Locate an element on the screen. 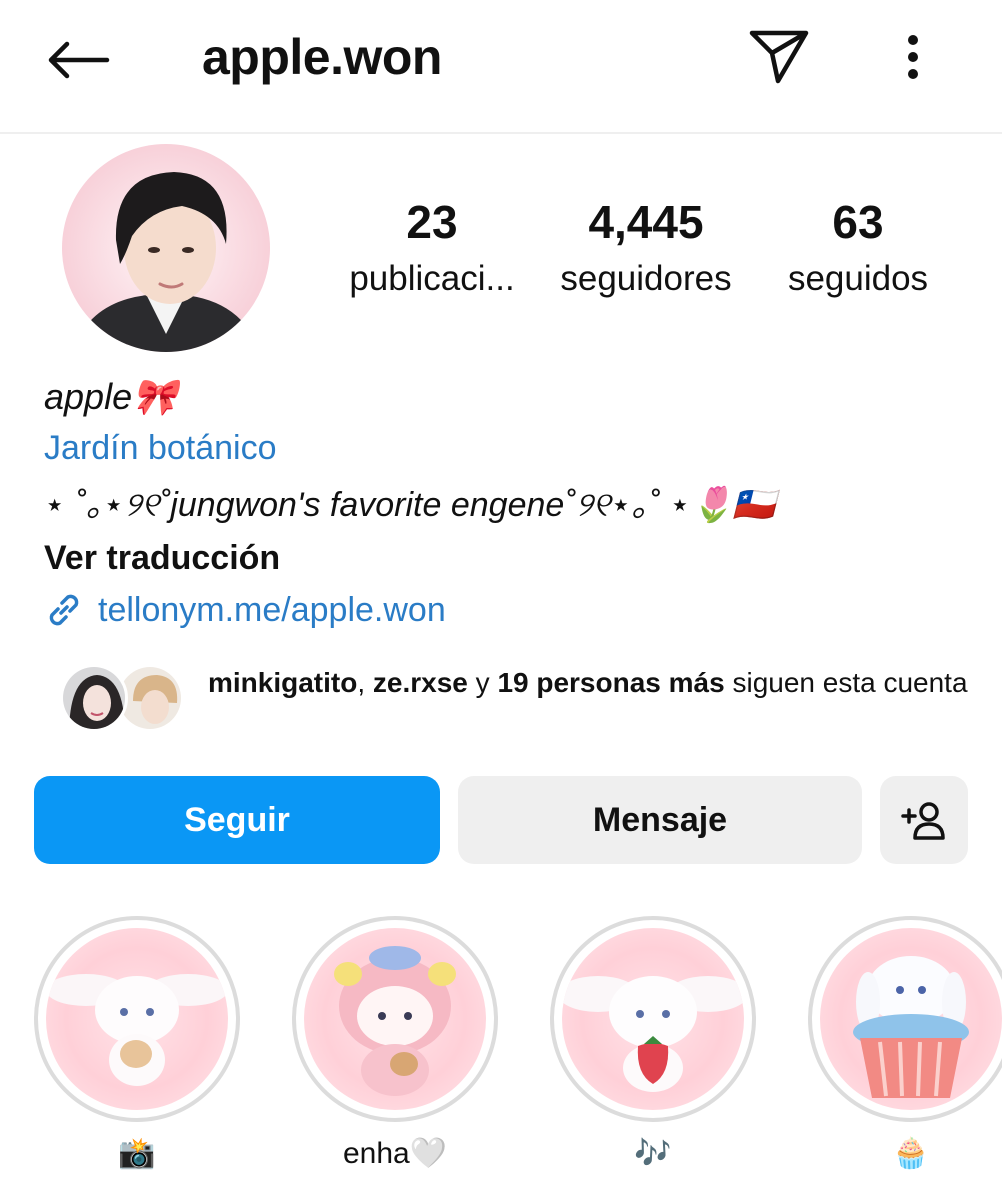  more-options-button is located at coordinates (913, 57).